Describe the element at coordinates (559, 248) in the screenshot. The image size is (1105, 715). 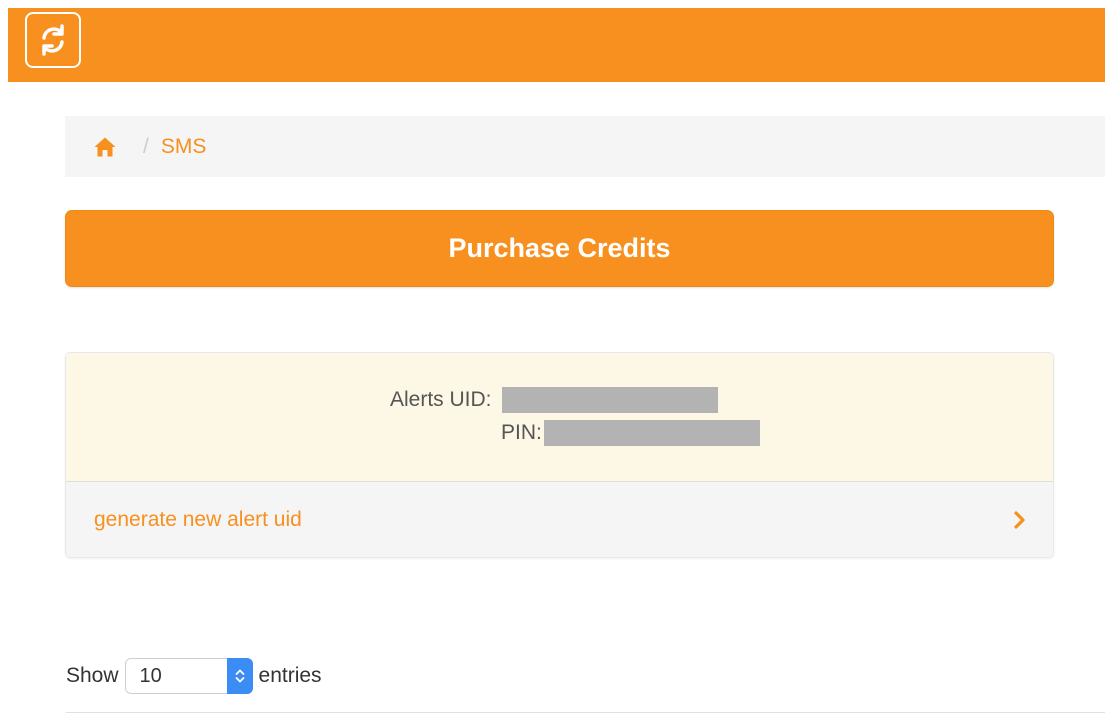
I see `purchase-credits-button: Purchase Credits` at that location.